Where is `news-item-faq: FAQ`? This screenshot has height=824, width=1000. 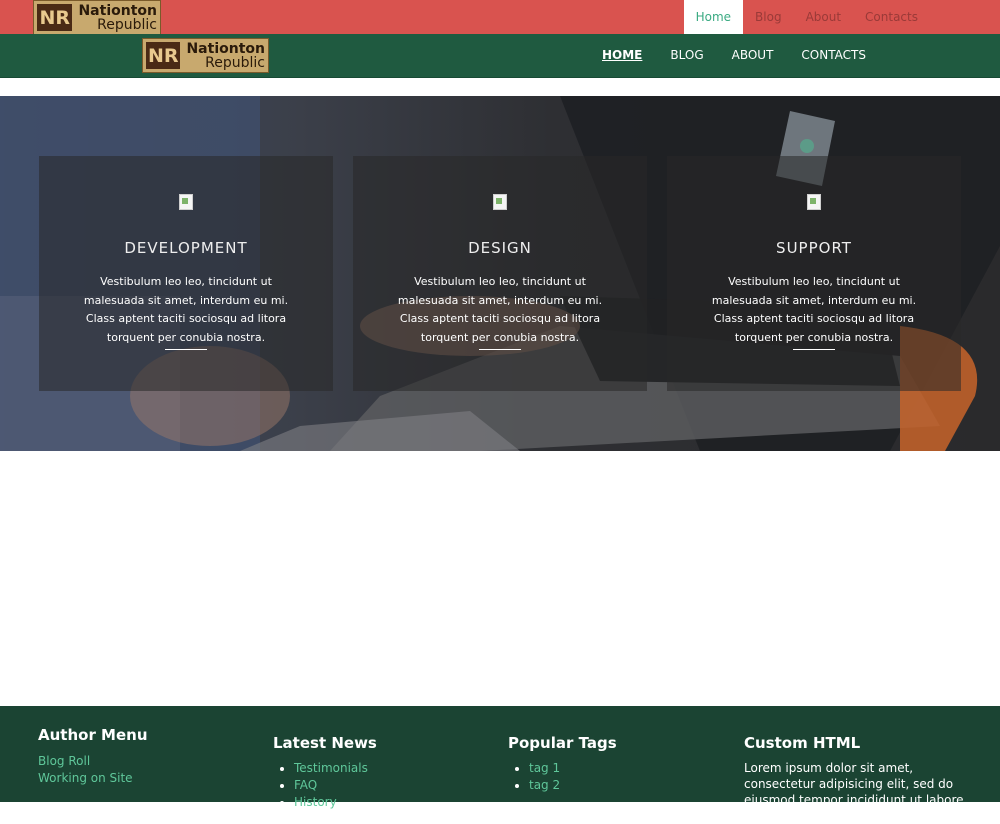 news-item-faq: FAQ is located at coordinates (335, 785).